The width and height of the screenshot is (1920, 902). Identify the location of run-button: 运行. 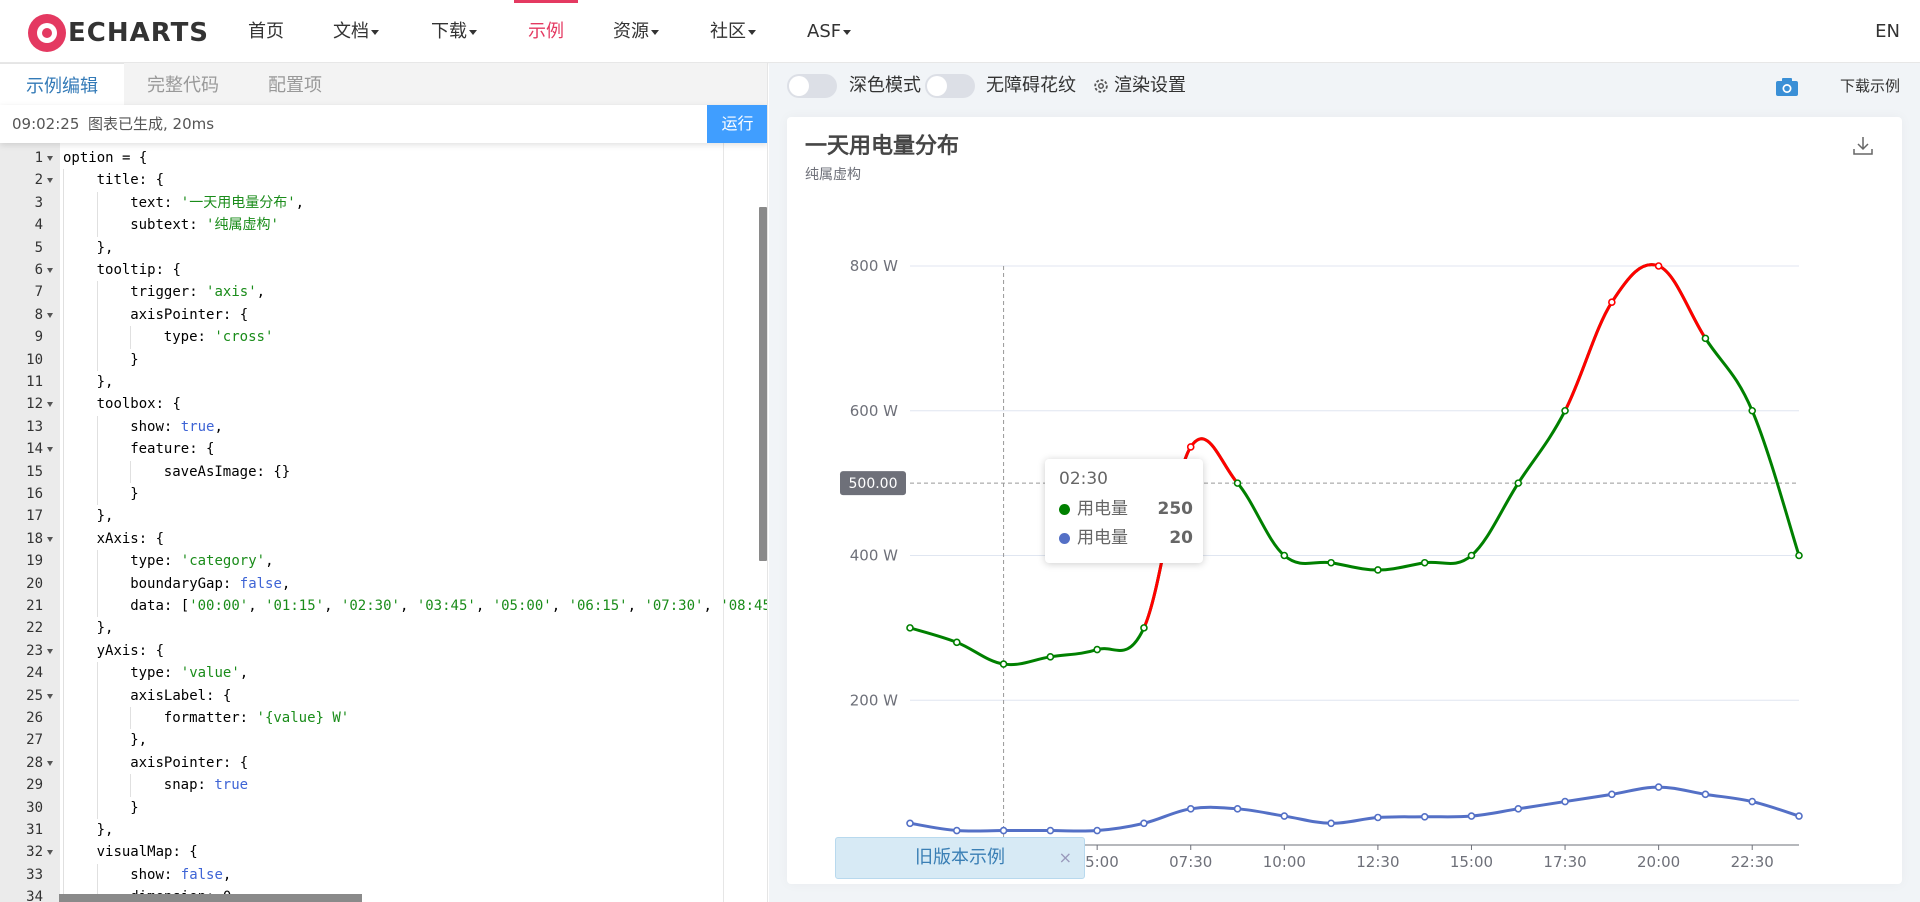
(737, 124).